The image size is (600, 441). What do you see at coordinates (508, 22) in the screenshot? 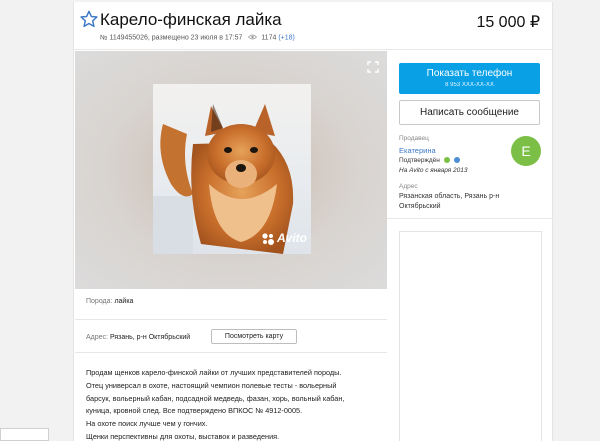
I see `listing-price: 15 000 ₽` at bounding box center [508, 22].